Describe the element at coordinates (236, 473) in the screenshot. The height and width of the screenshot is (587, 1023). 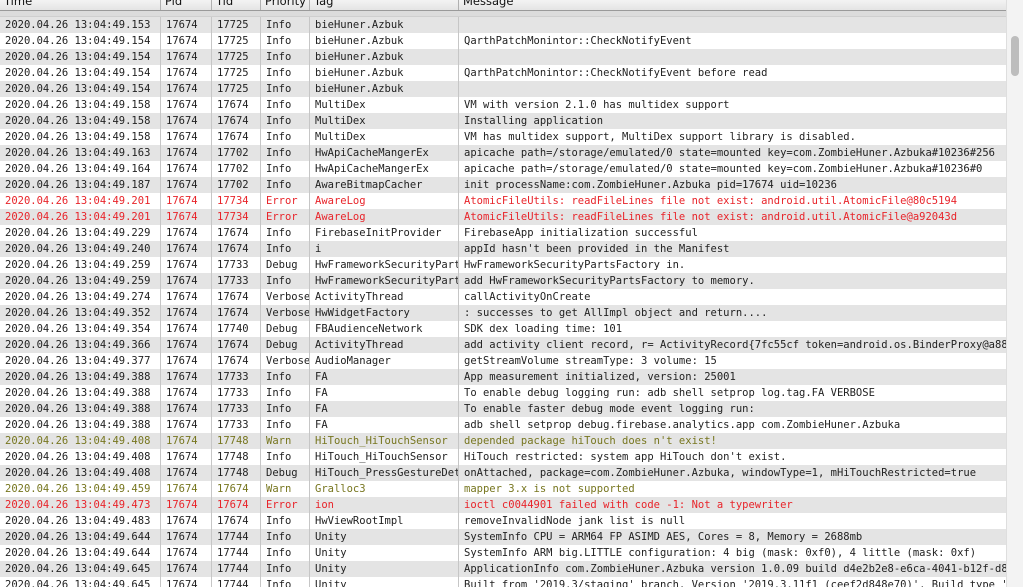
I see `cell-tid: 17748` at that location.